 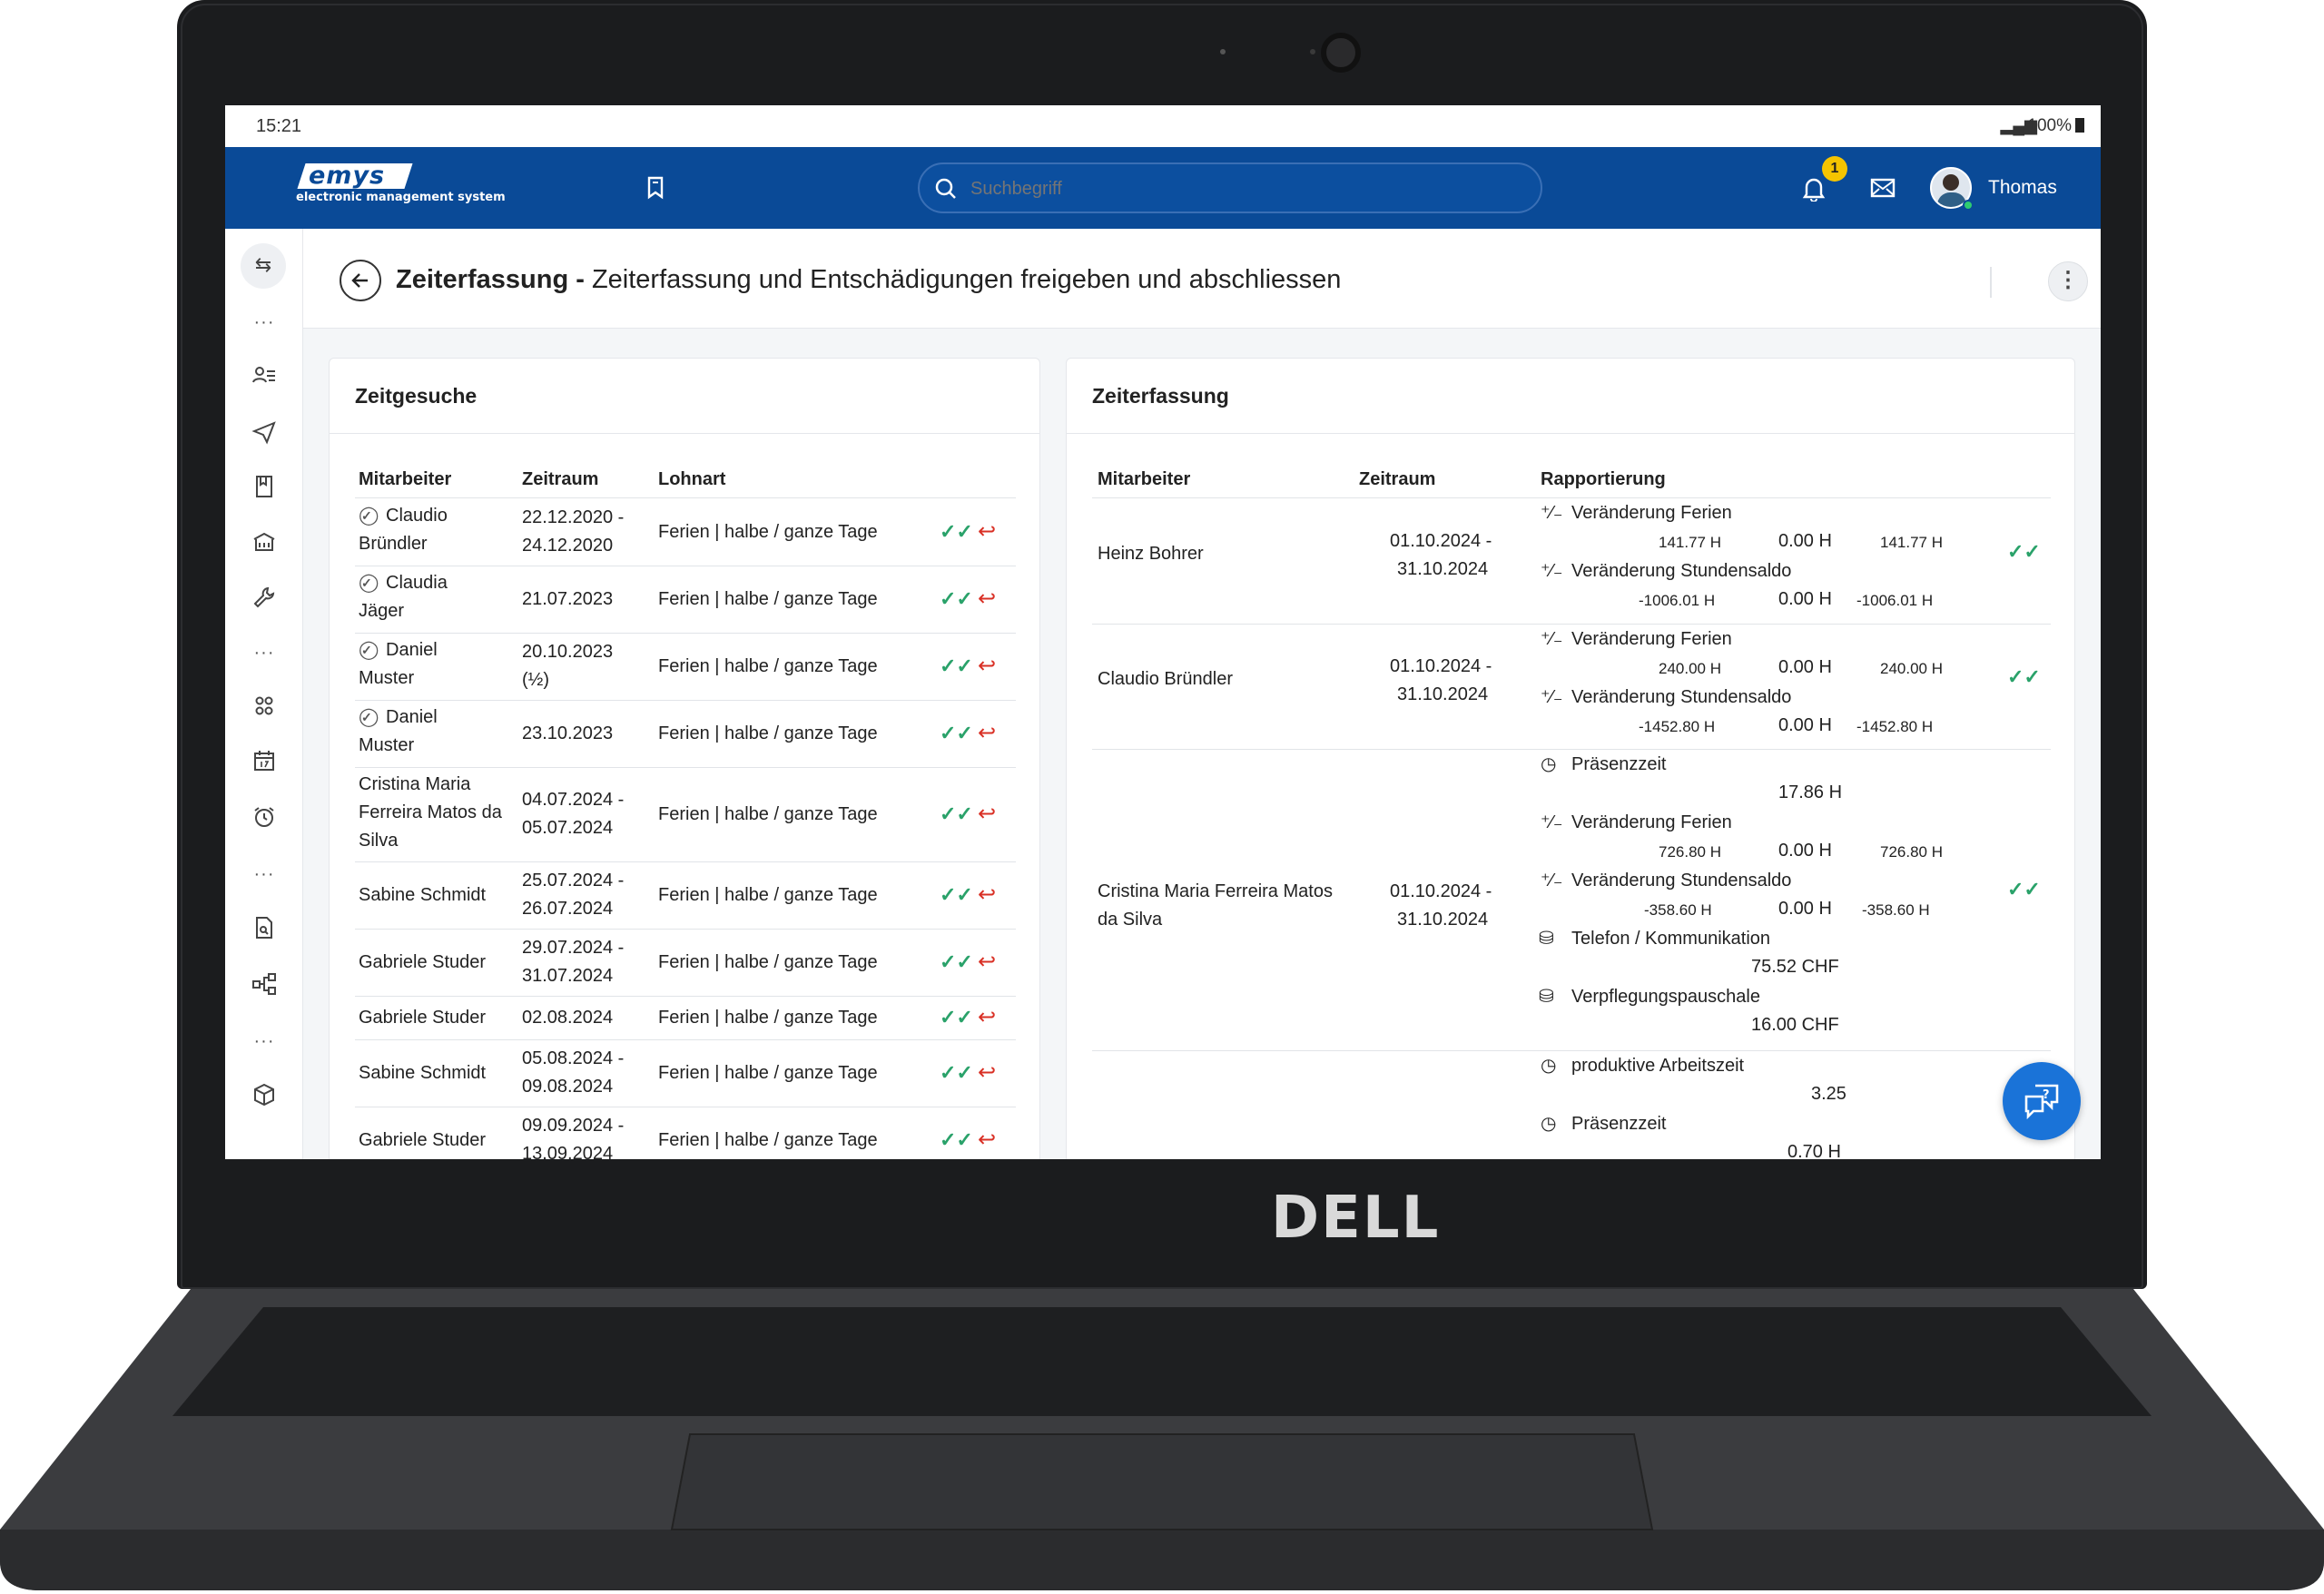 What do you see at coordinates (1603, 479) in the screenshot?
I see `column-header: Rapportierung` at bounding box center [1603, 479].